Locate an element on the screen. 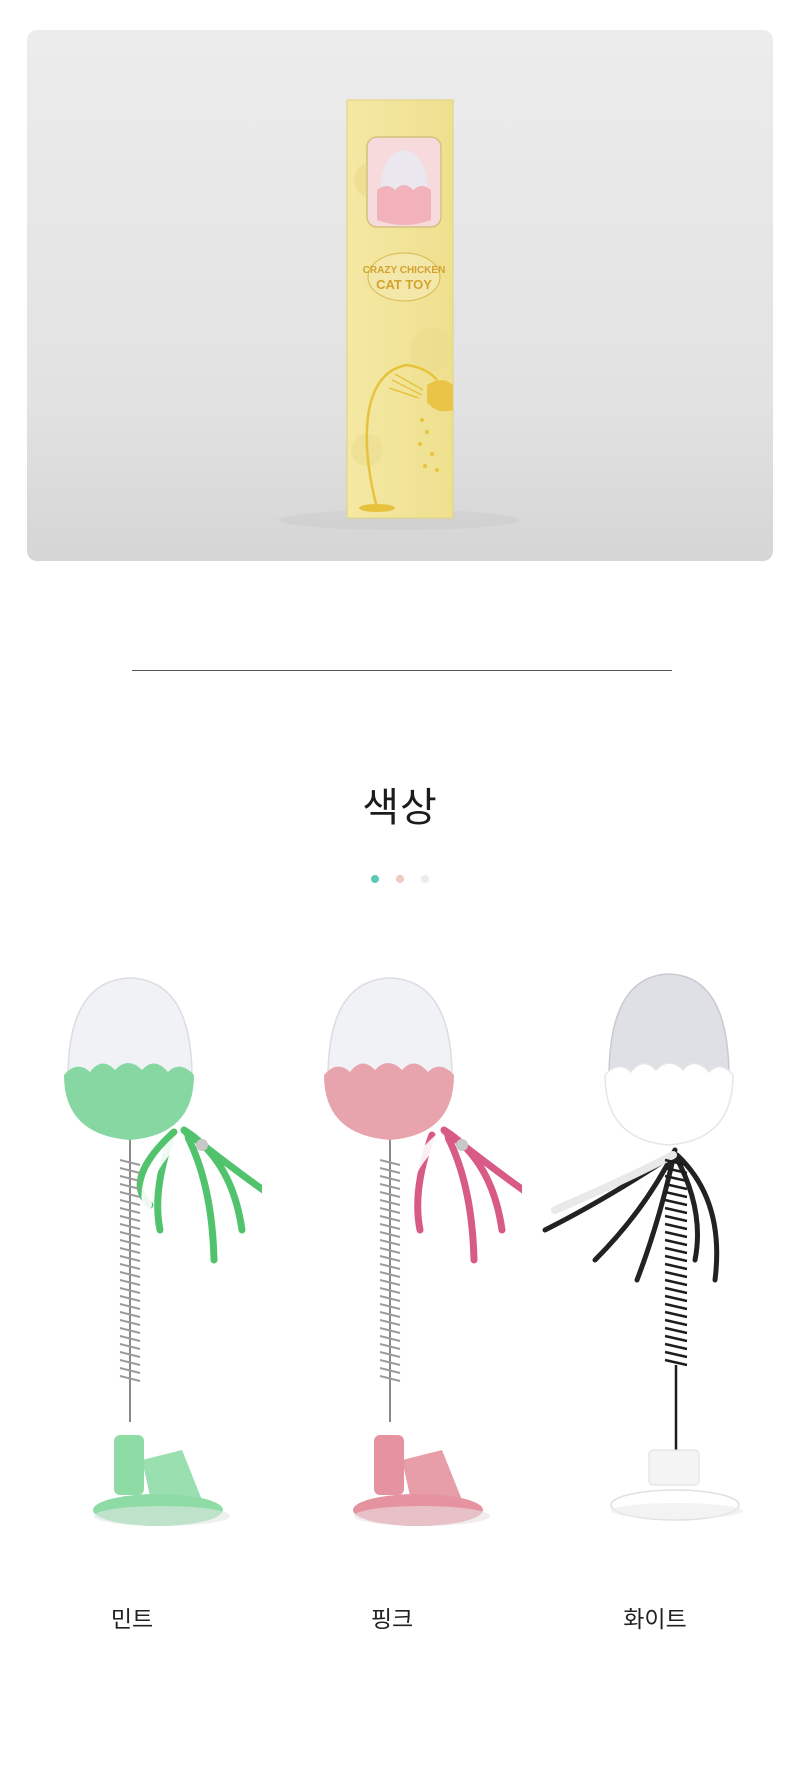 The height and width of the screenshot is (1765, 800). dot-mint is located at coordinates (375, 879).